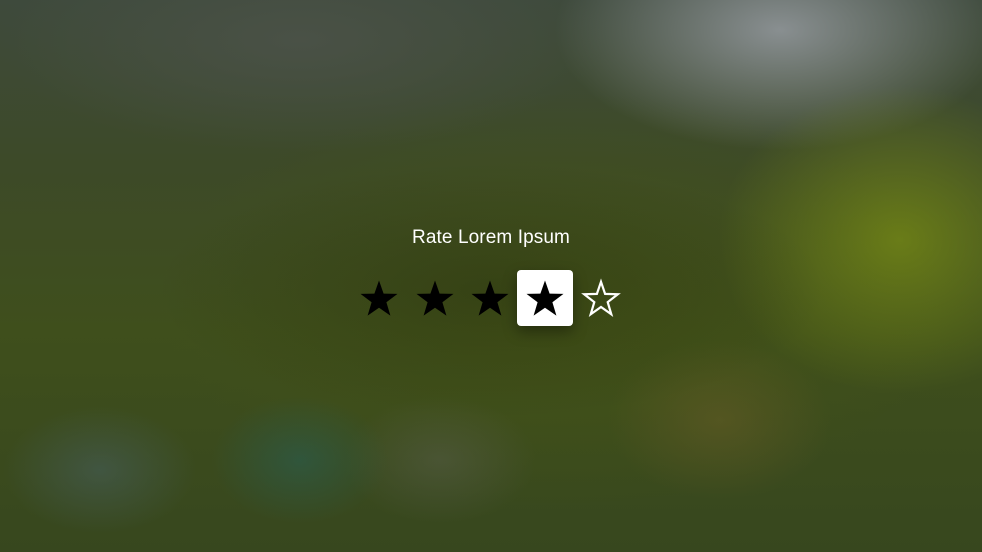  I want to click on star-outline-icon, so click(601, 298).